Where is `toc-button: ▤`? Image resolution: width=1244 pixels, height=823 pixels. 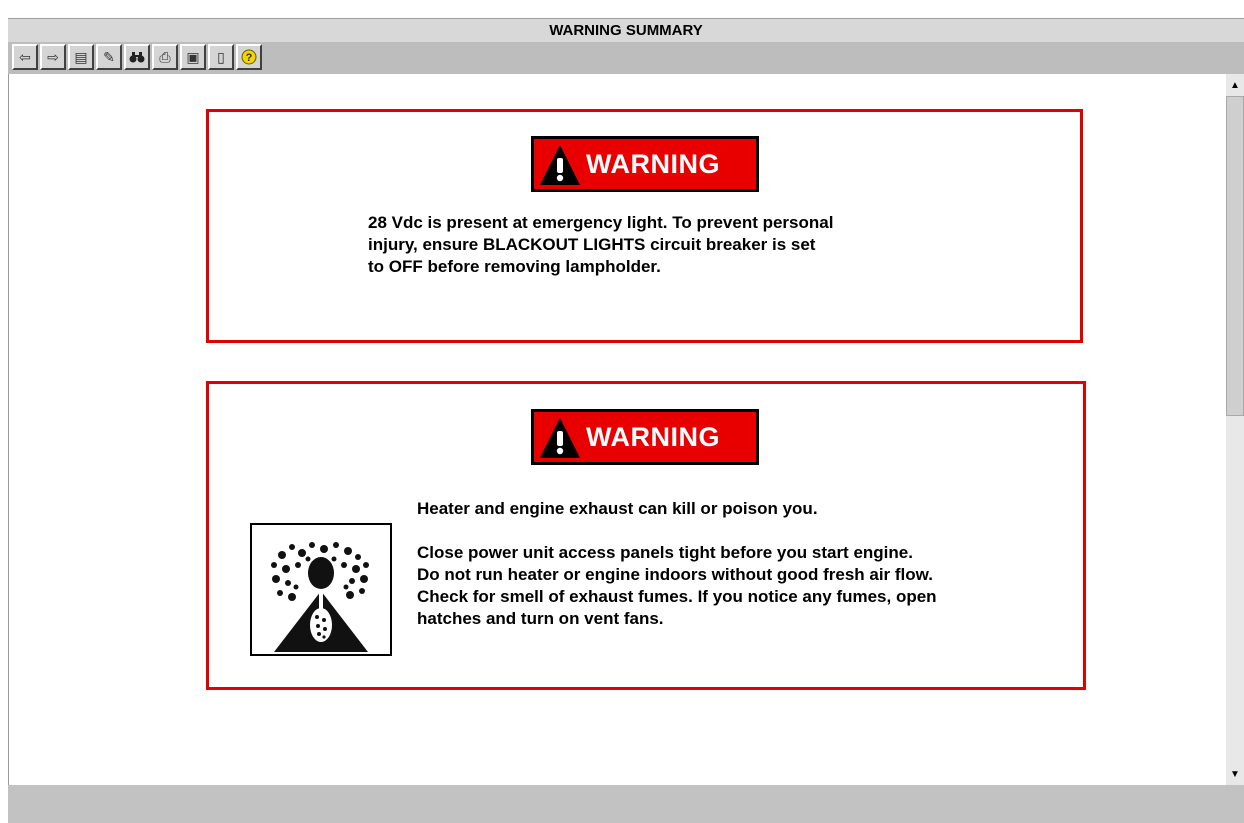
toc-button: ▤ is located at coordinates (81, 57).